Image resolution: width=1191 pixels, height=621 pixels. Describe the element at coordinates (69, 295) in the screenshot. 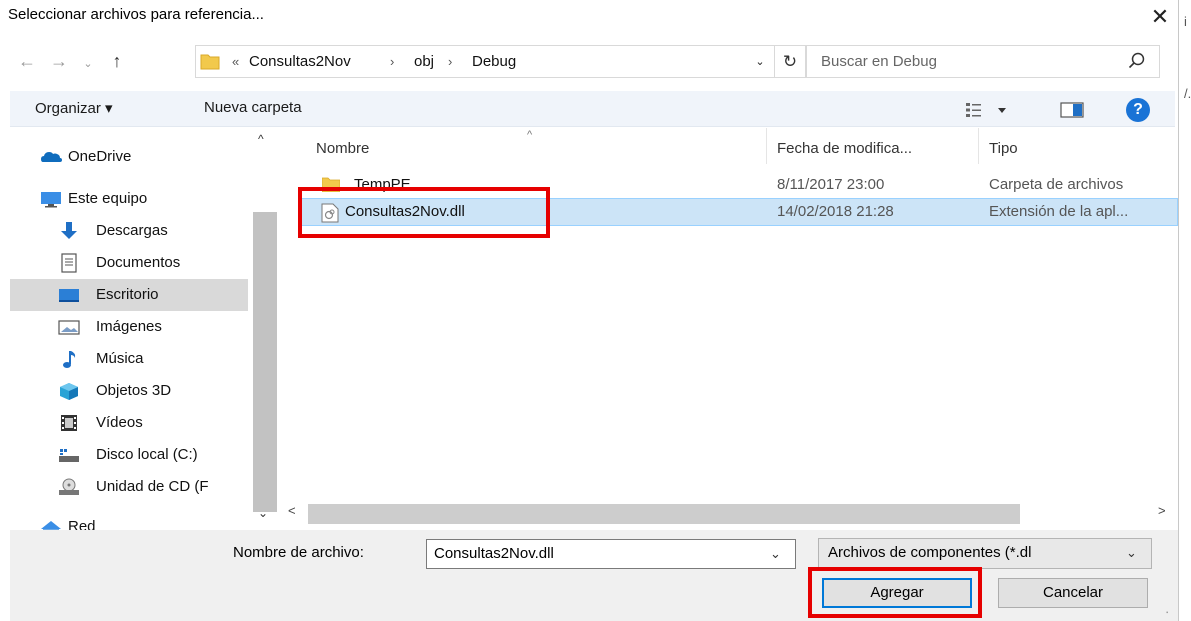

I see `desktop-icon` at that location.